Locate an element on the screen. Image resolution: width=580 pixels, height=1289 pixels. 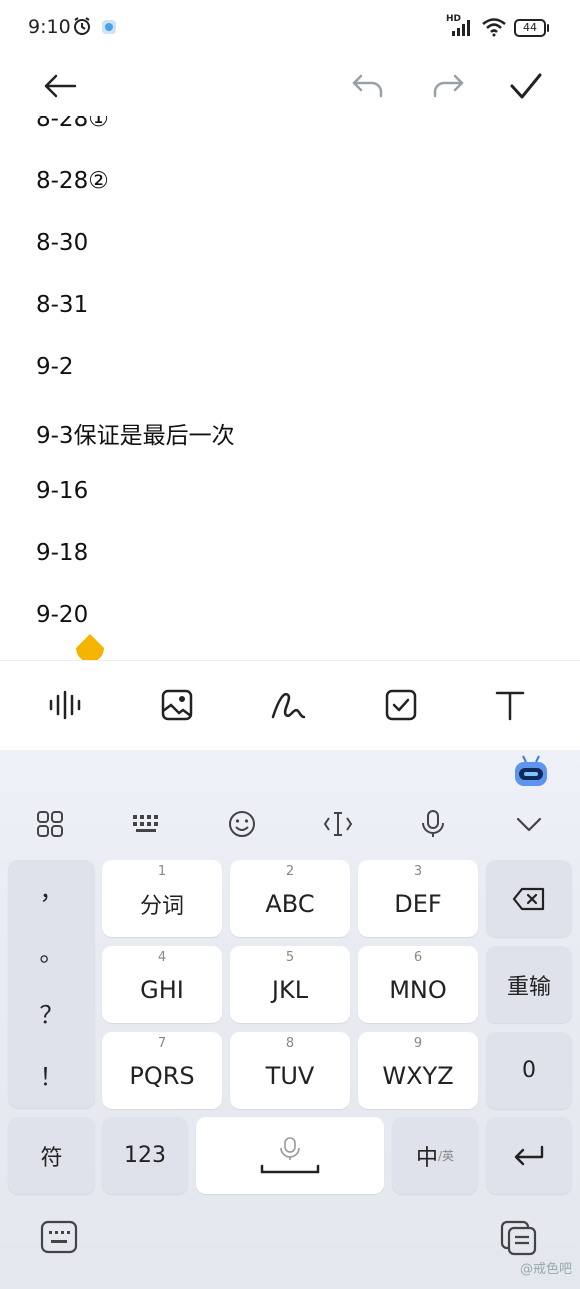
note-line: 8-28① is located at coordinates (72, 124).